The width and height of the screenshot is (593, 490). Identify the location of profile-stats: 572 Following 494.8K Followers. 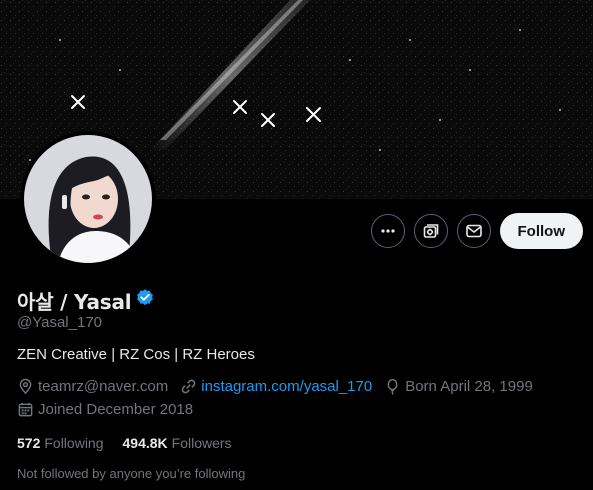
(134, 443).